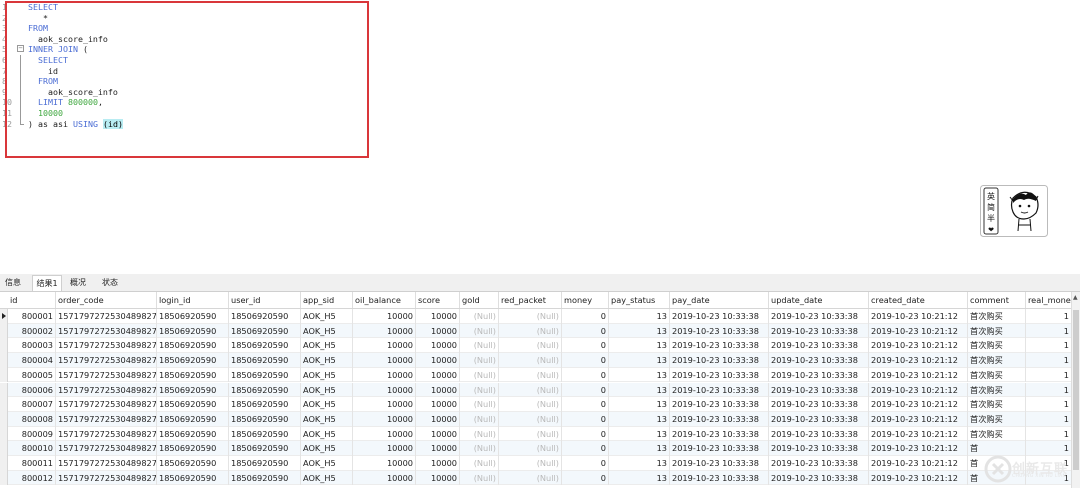 The image size is (1080, 488). Describe the element at coordinates (1075, 297) in the screenshot. I see `scroll-up-icon: ▲` at that location.